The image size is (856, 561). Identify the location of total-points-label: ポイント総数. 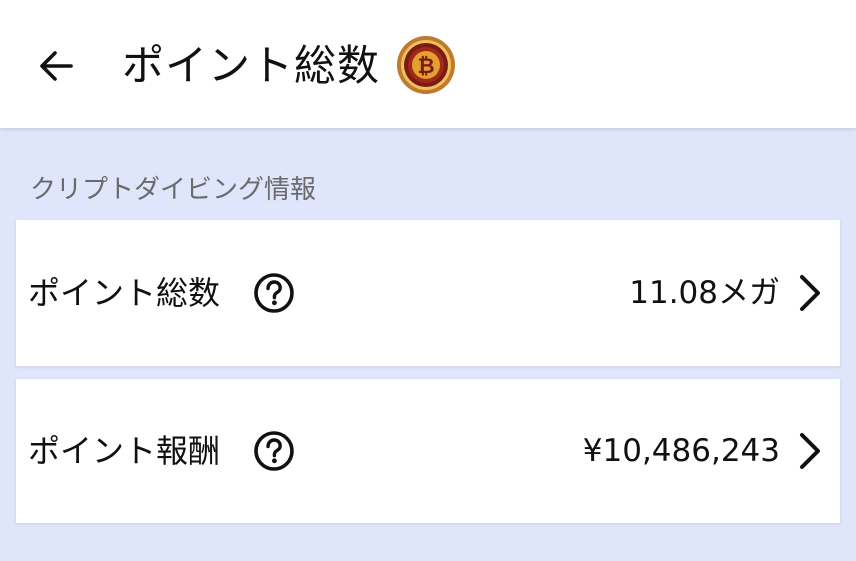
(124, 293).